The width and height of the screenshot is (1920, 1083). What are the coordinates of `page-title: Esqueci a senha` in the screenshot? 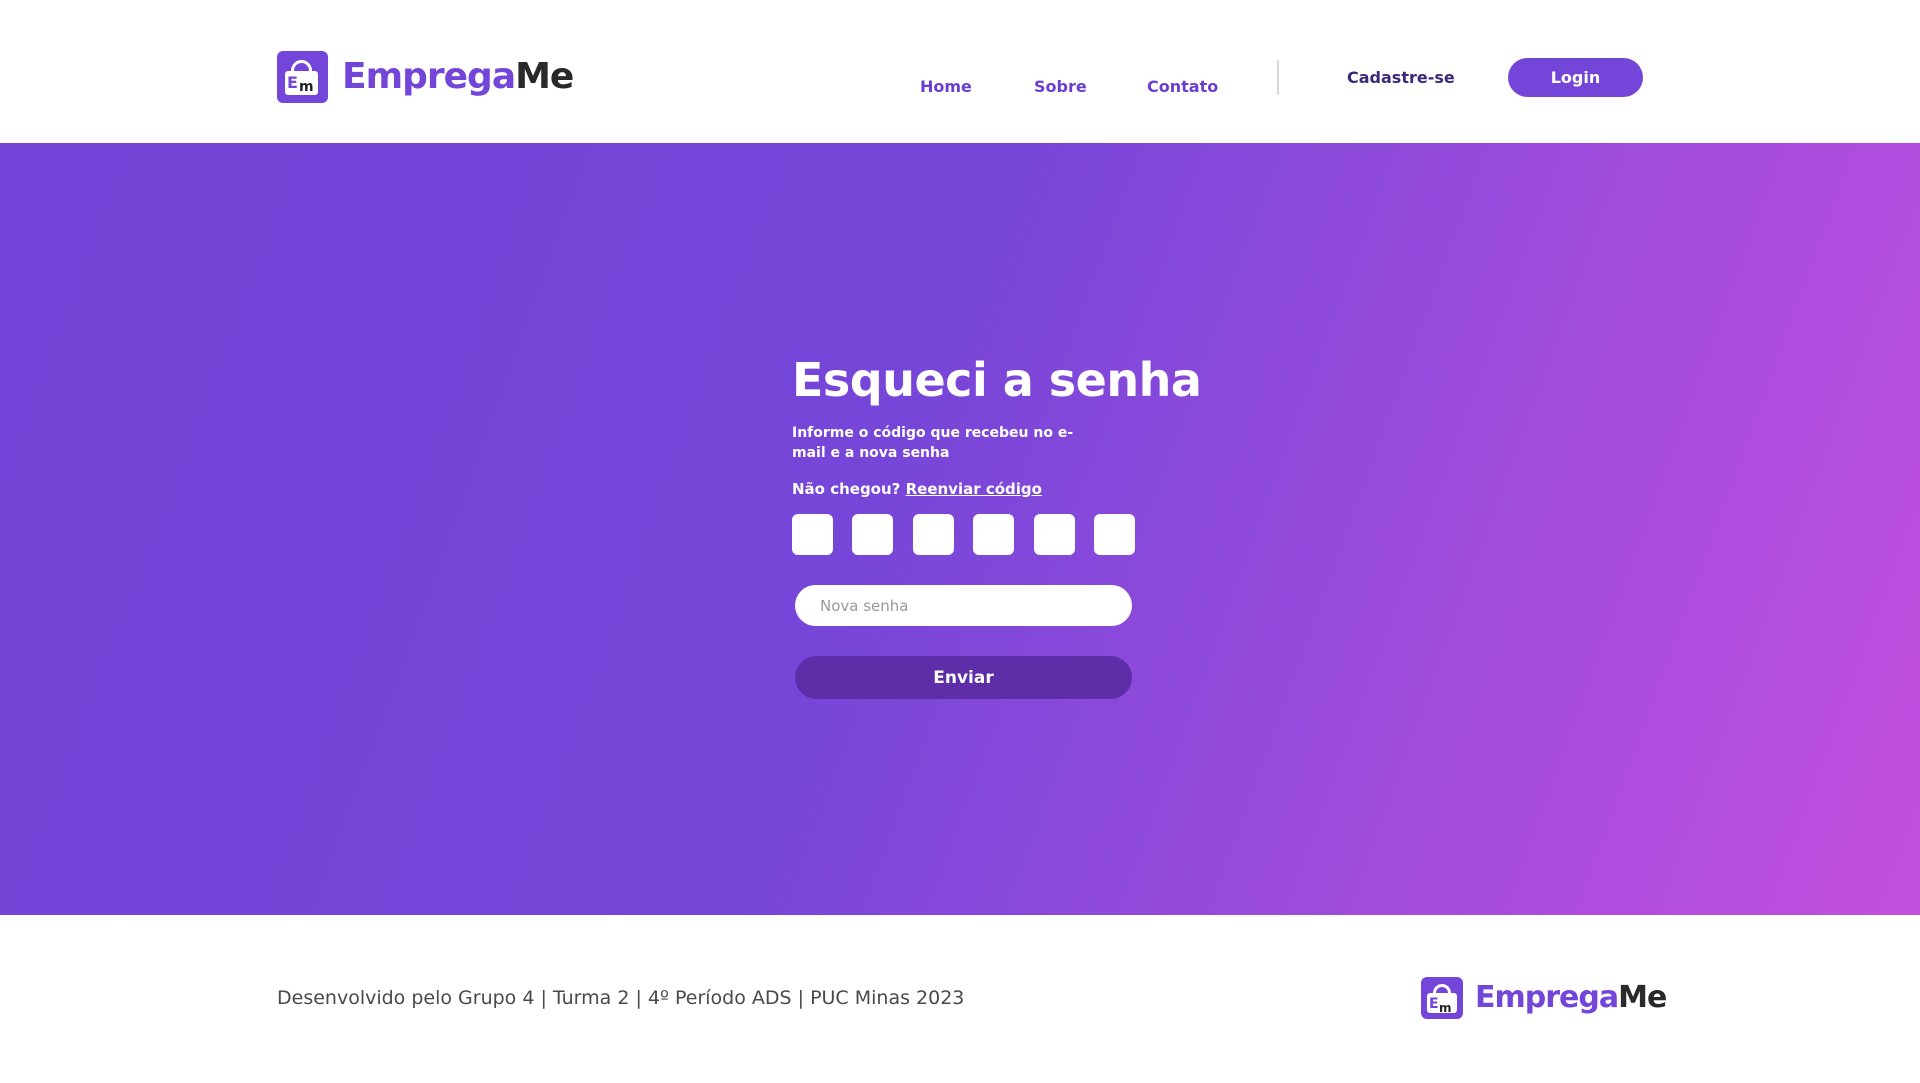 It's located at (997, 380).